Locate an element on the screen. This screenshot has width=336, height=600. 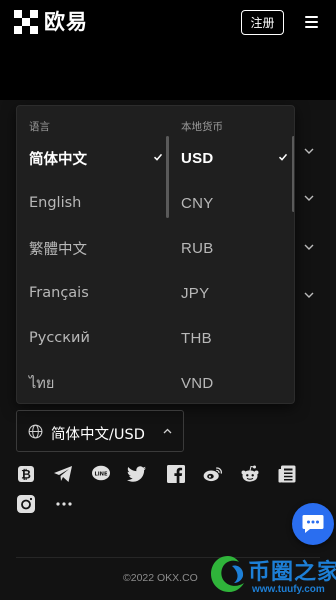
language-header: 语言 is located at coordinates (39, 127).